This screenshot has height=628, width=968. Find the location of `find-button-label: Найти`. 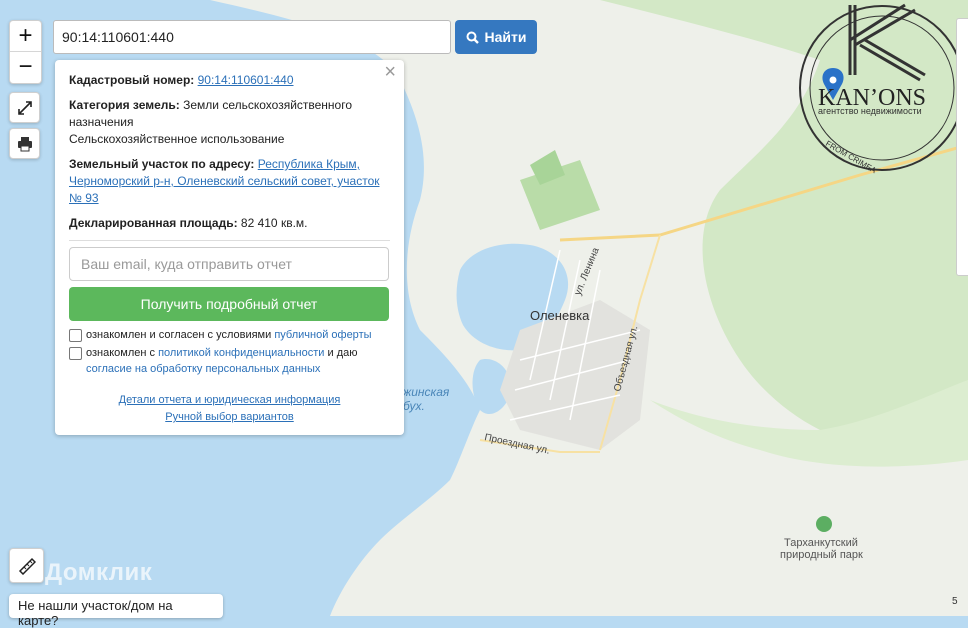

find-button-label: Найти is located at coordinates (505, 37).